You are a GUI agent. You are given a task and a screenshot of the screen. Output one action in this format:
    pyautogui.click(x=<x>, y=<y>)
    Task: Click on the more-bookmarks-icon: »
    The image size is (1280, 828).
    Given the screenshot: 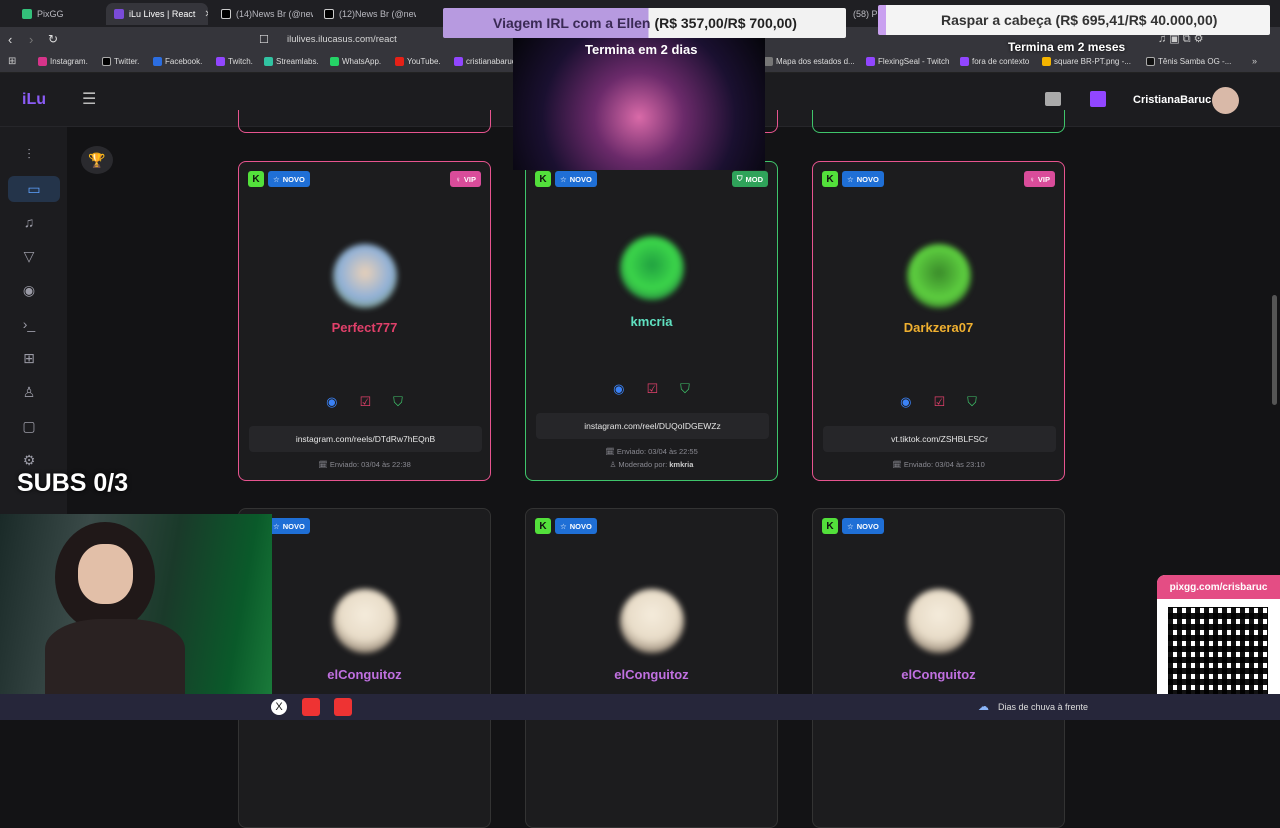 What is the action you would take?
    pyautogui.click(x=1254, y=61)
    